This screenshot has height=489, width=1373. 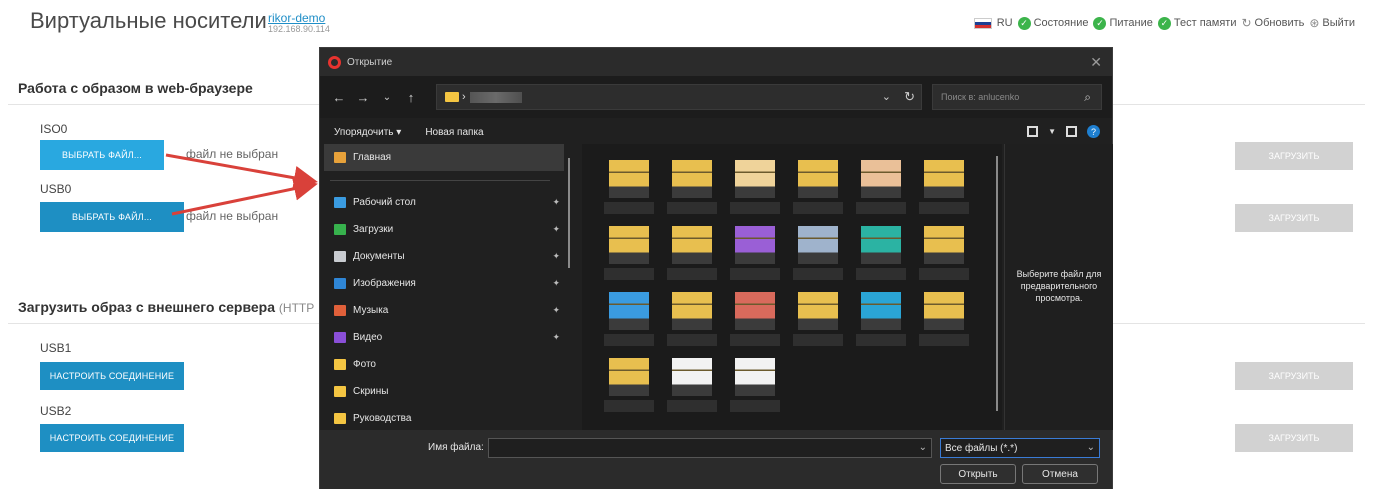 I want to click on new-folder-button: Новая папка, so click(x=454, y=132).